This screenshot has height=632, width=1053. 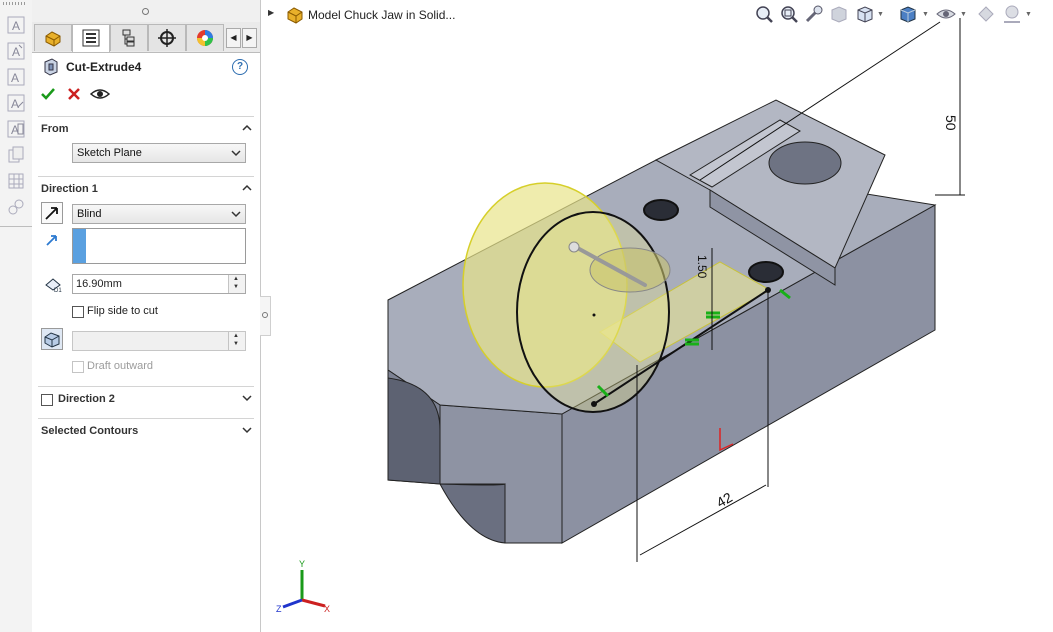 What do you see at coordinates (593, 312) in the screenshot?
I see `cut-preview-cylinder-front` at bounding box center [593, 312].